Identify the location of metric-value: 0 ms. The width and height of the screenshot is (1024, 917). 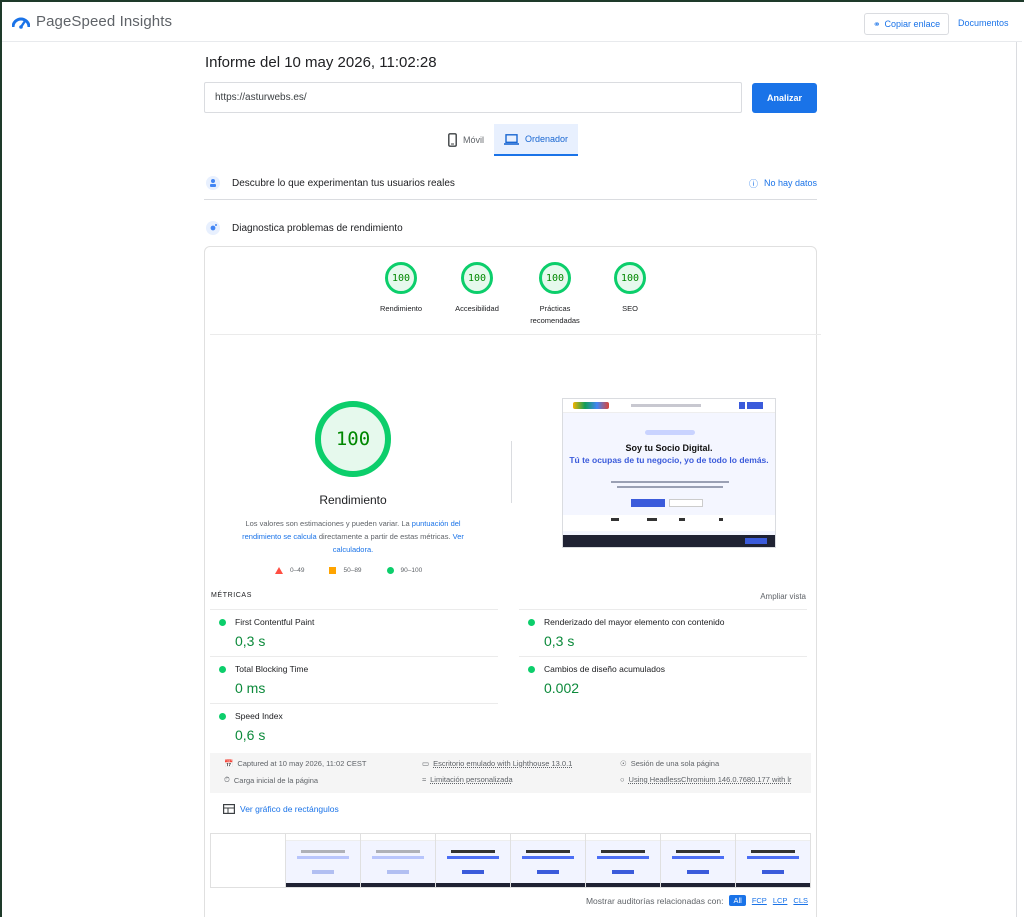
(250, 688).